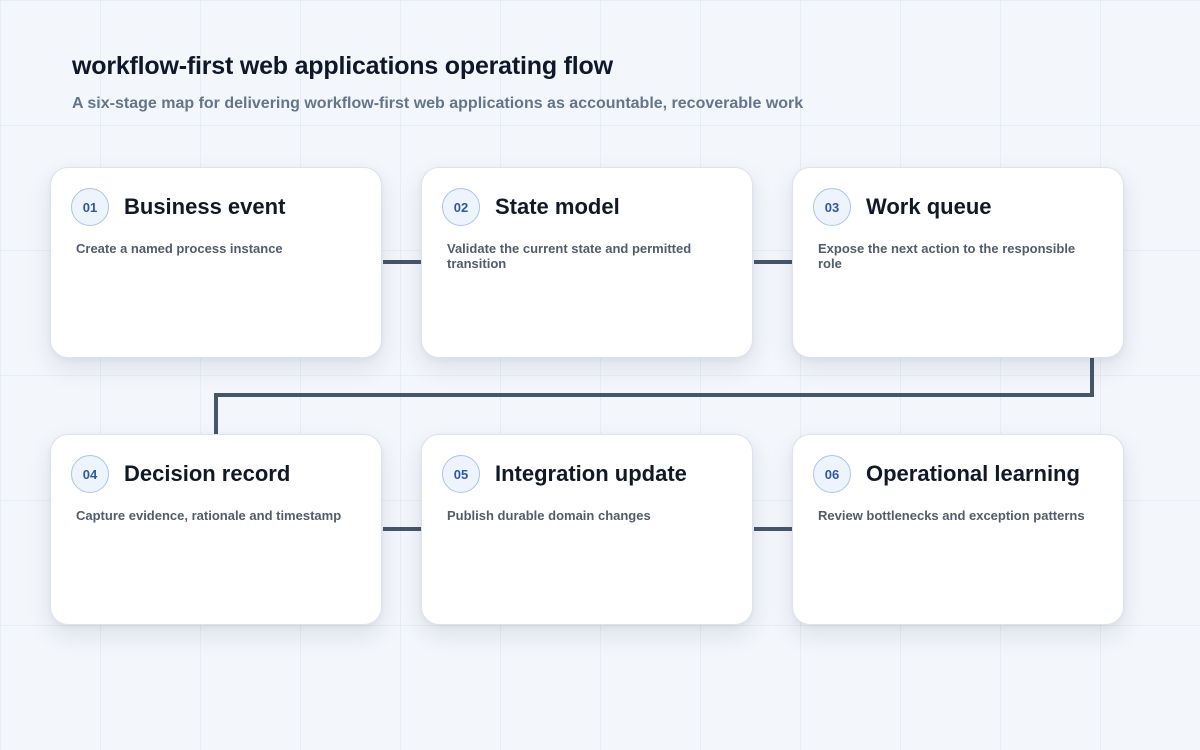  I want to click on step-description: Create a named process instance, so click(179, 248).